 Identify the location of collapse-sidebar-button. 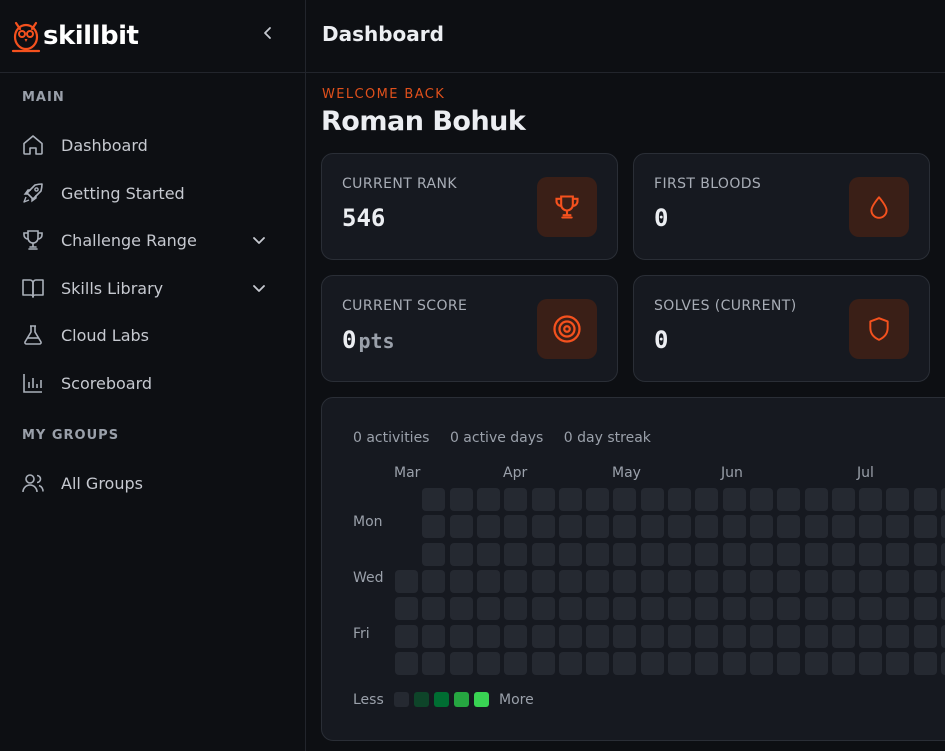
(268, 33).